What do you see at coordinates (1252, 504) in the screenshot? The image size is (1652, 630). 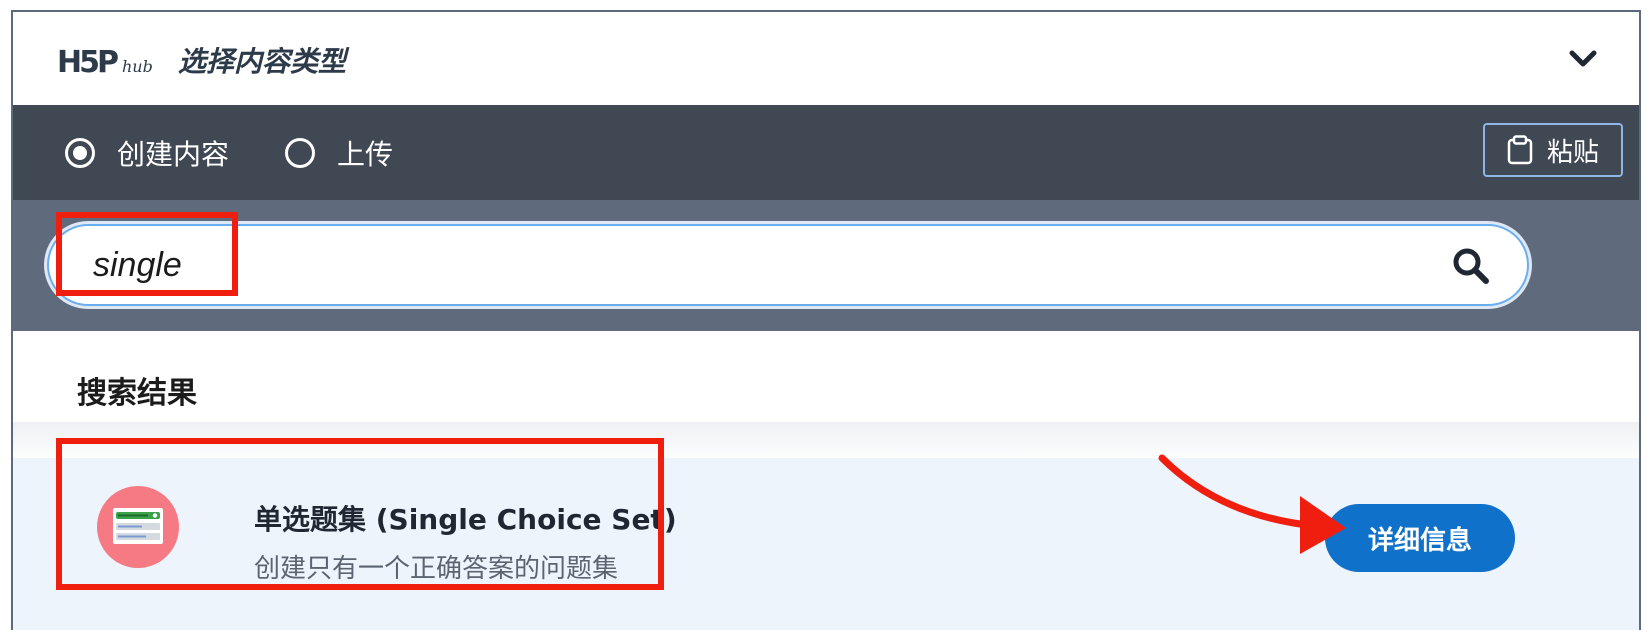 I see `annotation-arrow-icon` at bounding box center [1252, 504].